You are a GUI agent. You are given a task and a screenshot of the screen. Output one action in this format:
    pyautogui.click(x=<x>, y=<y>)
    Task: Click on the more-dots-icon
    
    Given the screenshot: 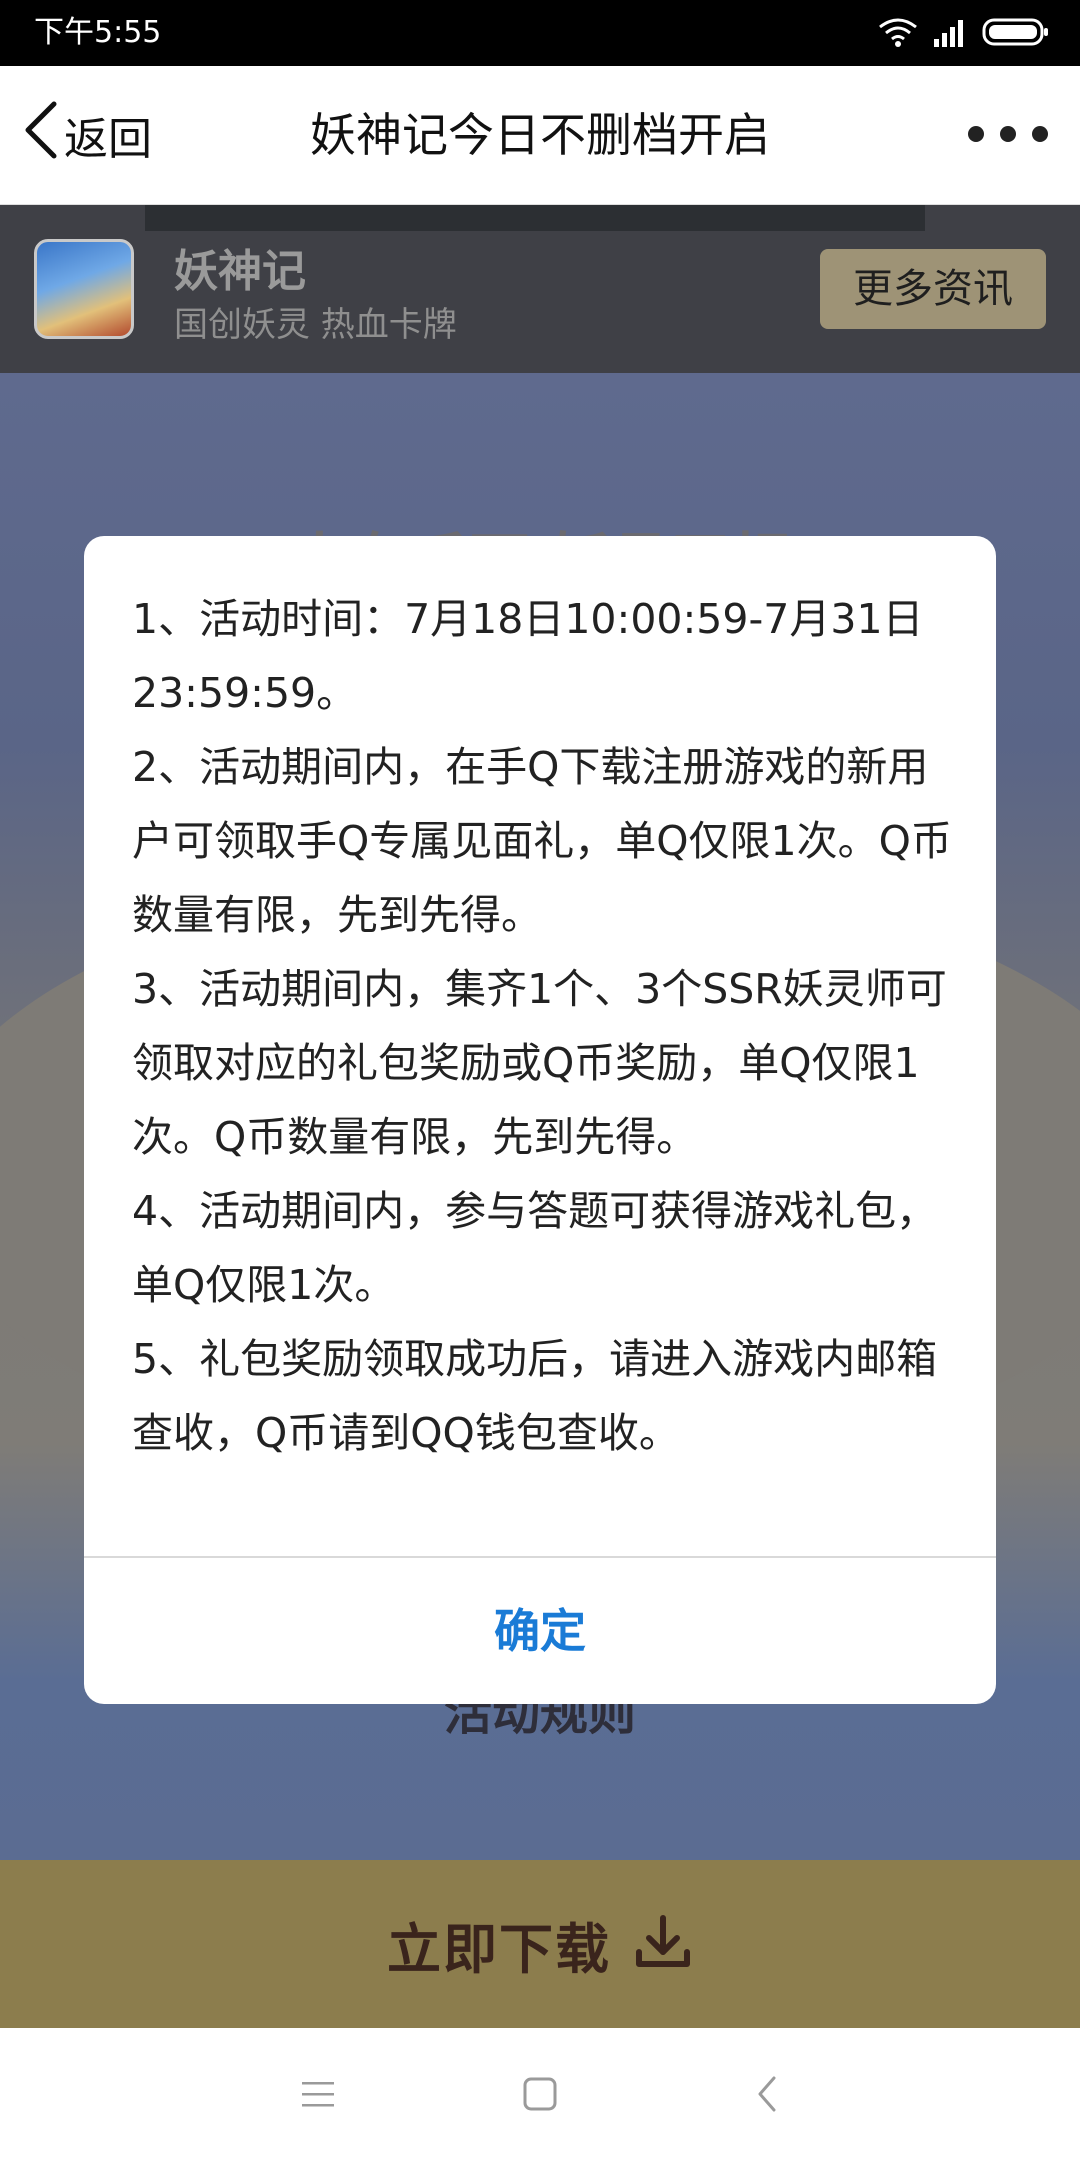 What is the action you would take?
    pyautogui.click(x=1008, y=136)
    